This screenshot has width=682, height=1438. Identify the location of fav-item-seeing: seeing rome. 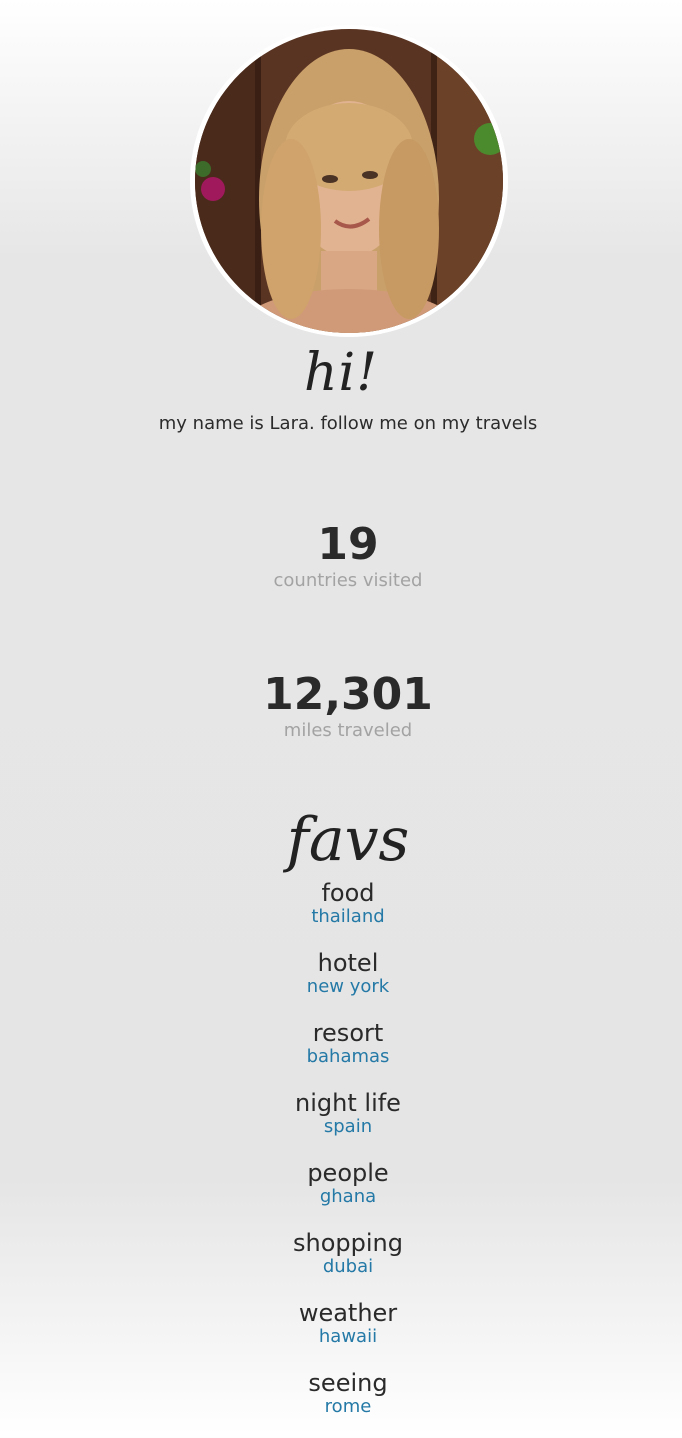
(348, 1403).